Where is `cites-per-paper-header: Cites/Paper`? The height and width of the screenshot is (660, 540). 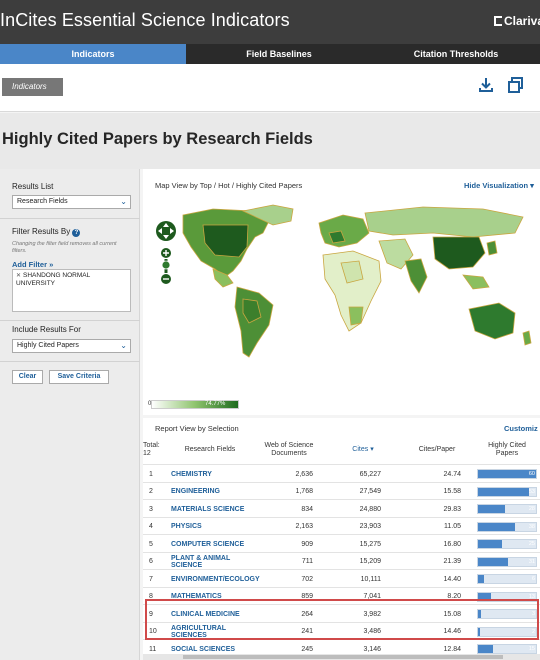 cites-per-paper-header: Cites/Paper is located at coordinates (437, 450).